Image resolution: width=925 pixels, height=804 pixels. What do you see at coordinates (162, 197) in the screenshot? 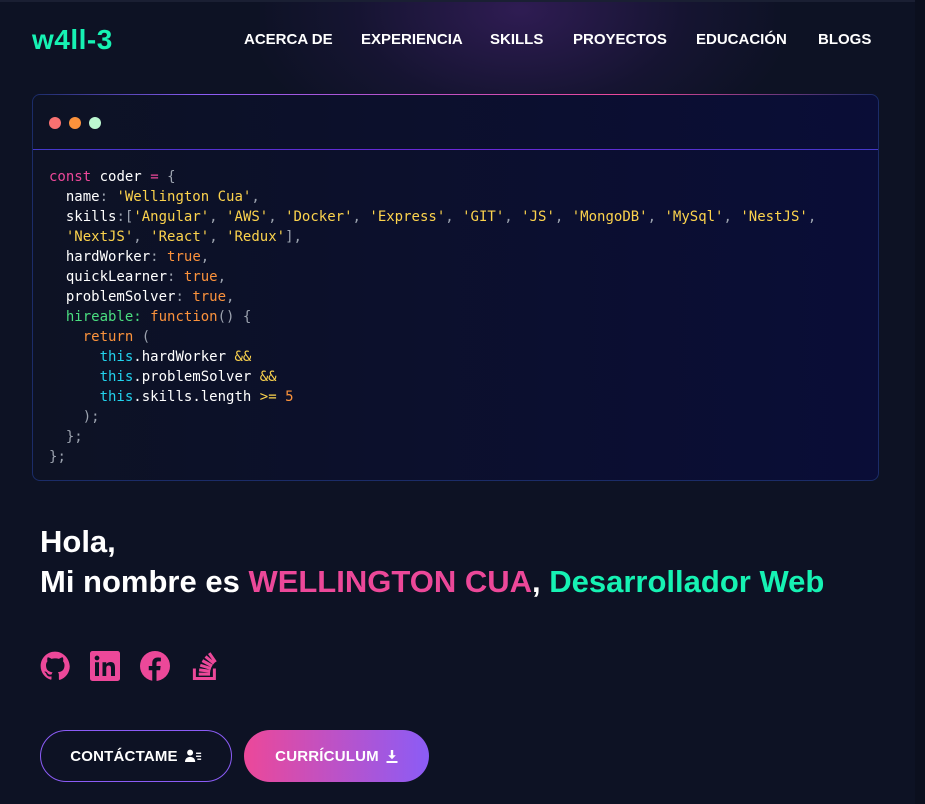
I see `code-line: name: 'Wellington Cua',` at bounding box center [162, 197].